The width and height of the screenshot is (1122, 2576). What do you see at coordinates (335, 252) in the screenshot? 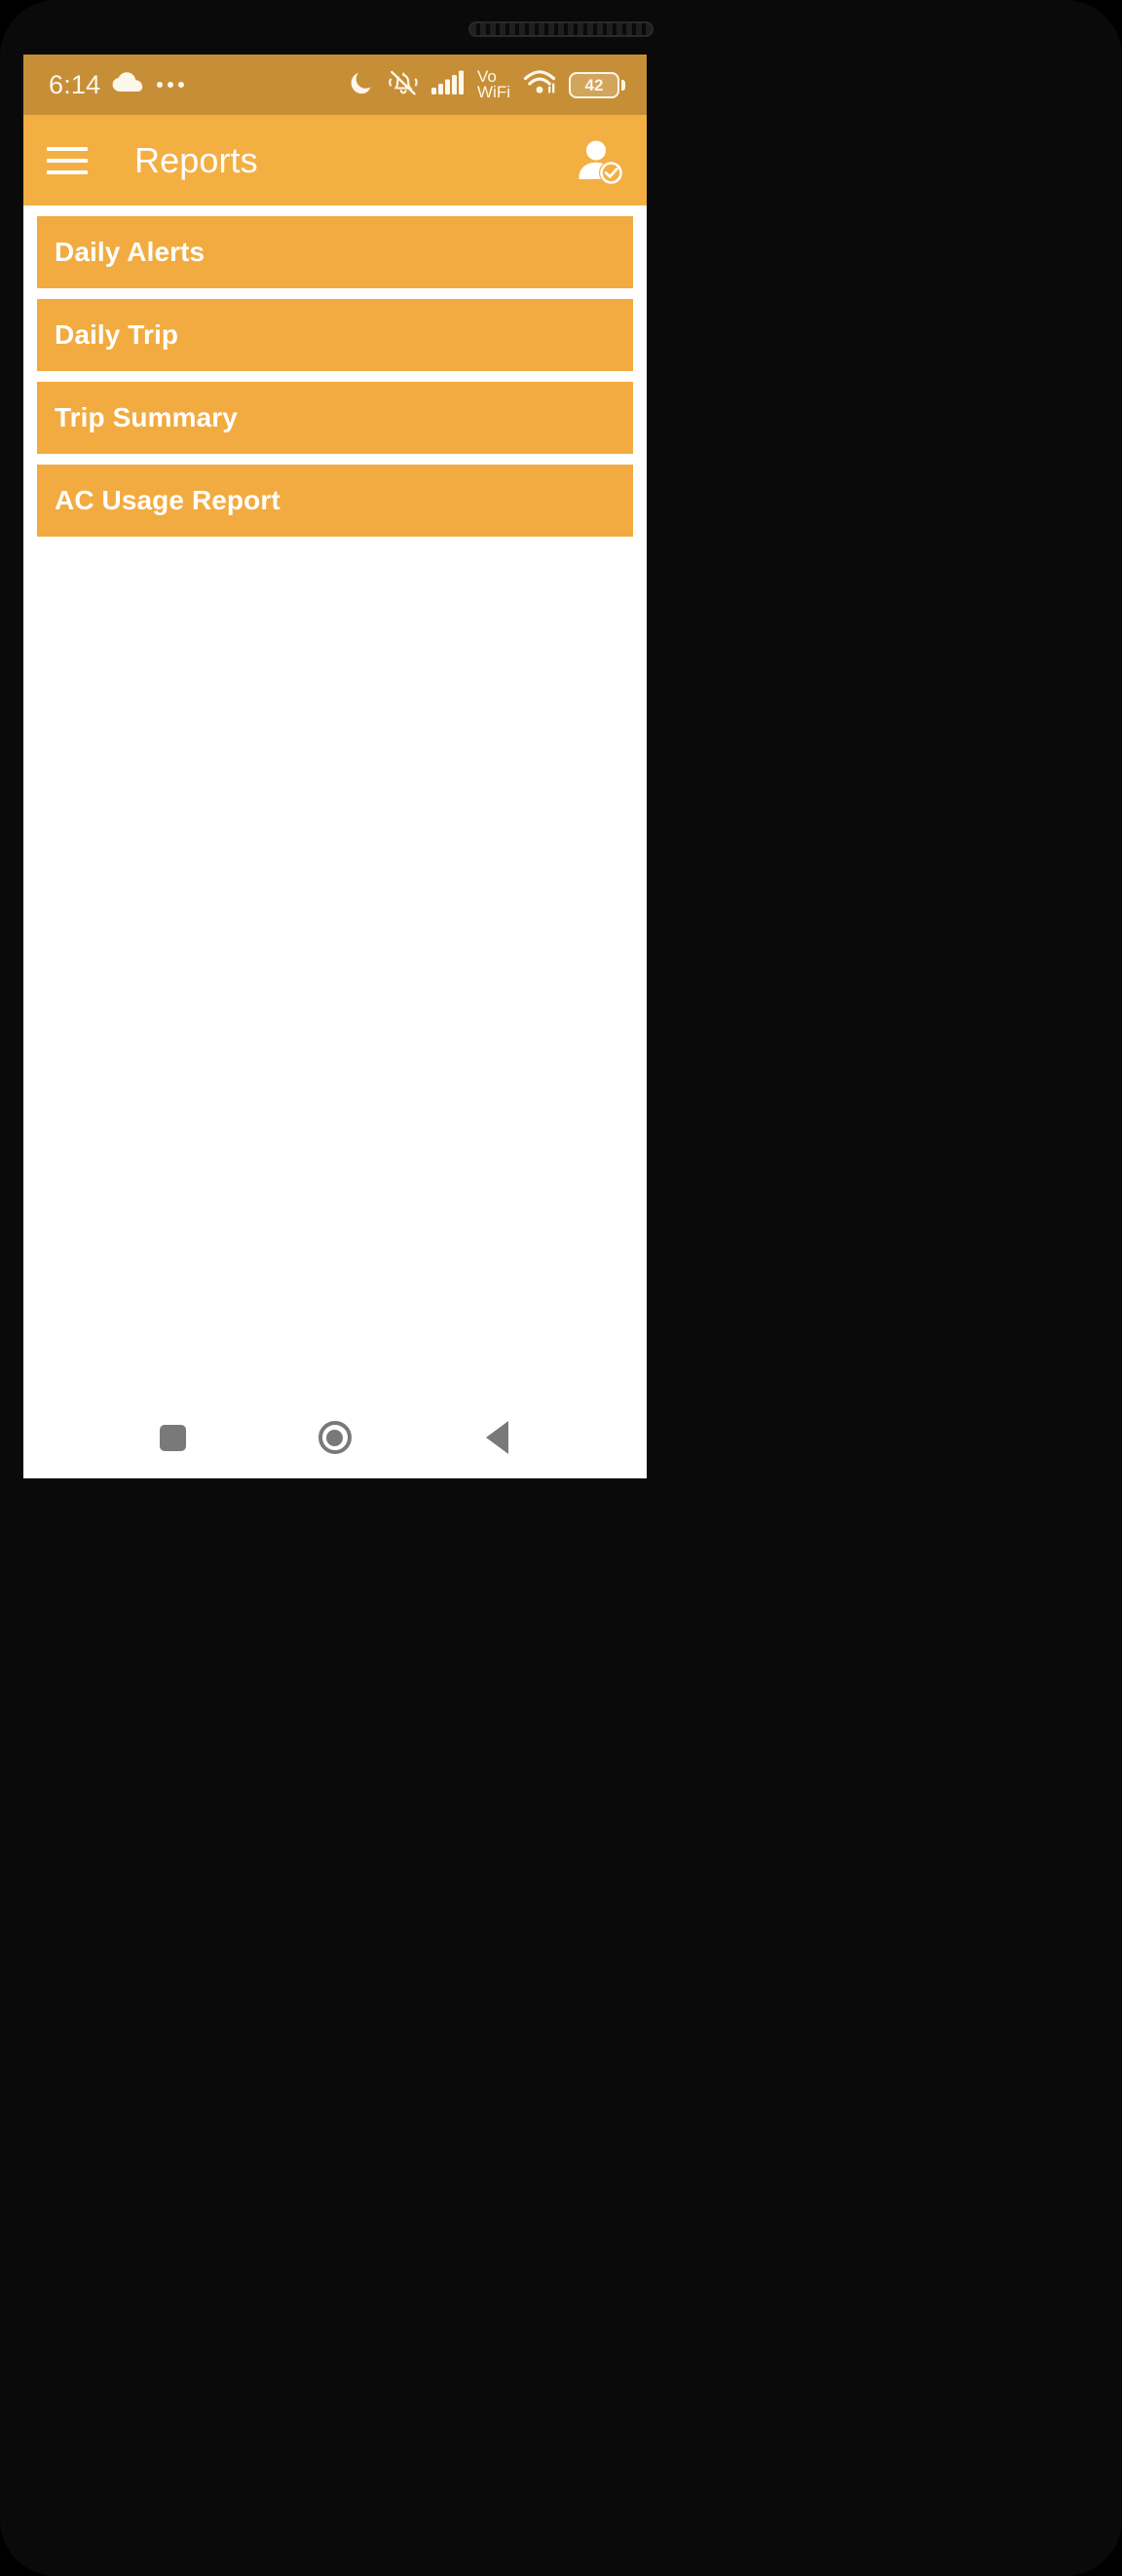
I see `report-item-daily-alerts: Daily Alerts` at bounding box center [335, 252].